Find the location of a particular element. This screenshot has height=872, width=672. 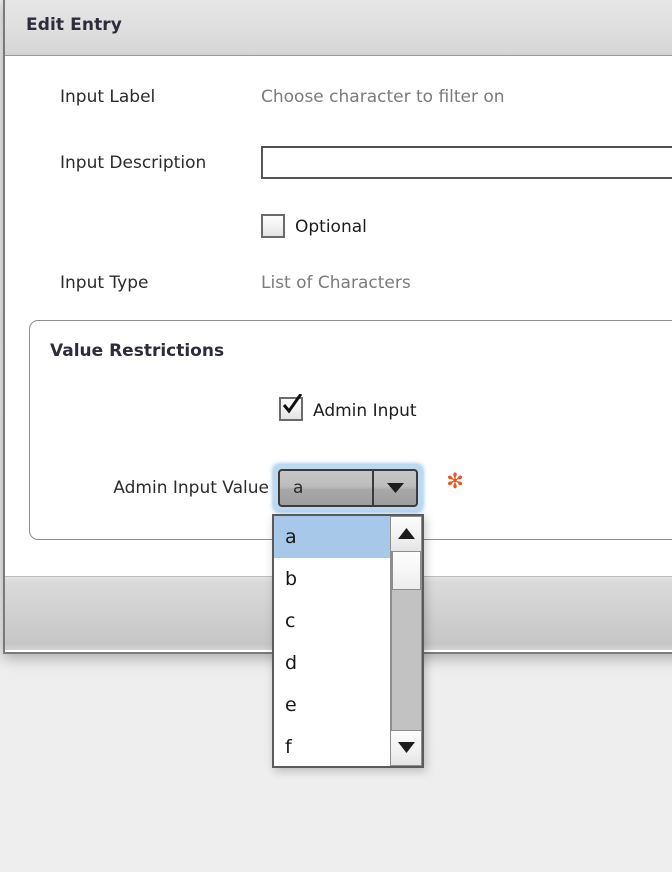

dropdown-scrollbar is located at coordinates (406, 641).